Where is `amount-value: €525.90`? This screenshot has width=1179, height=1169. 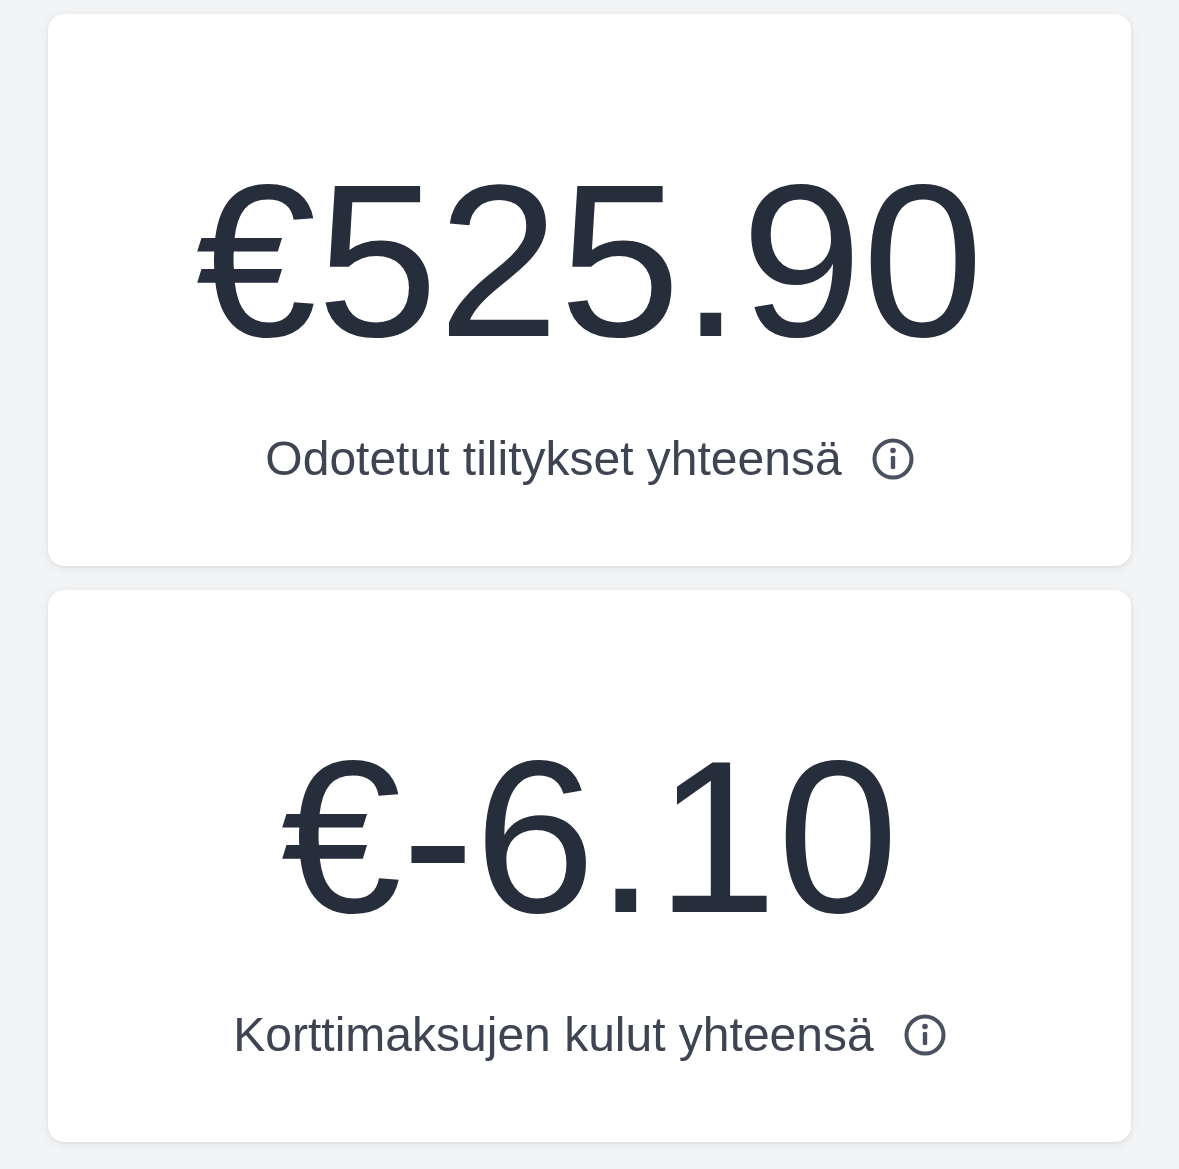
amount-value: €525.90 is located at coordinates (589, 261).